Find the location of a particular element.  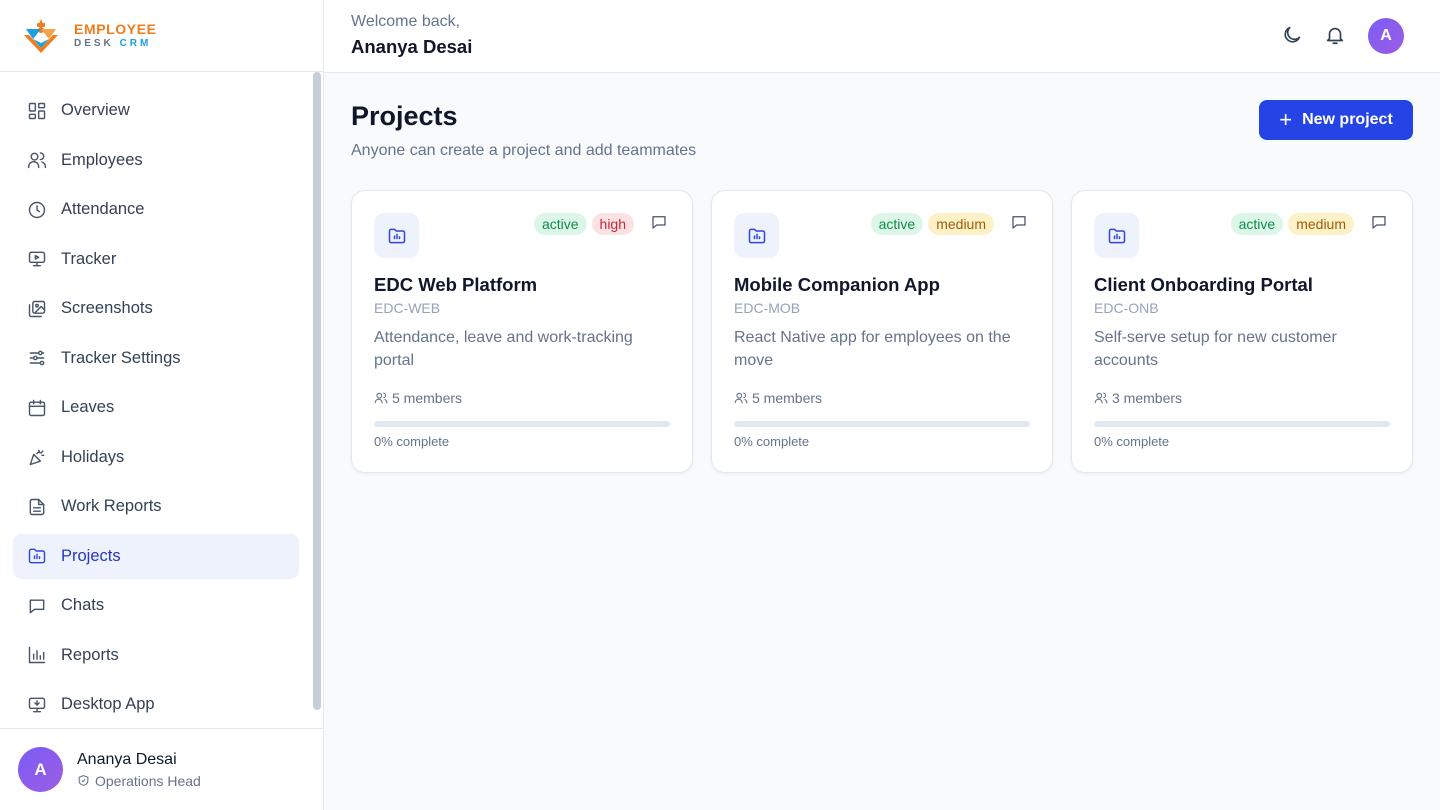

new-project-button: + New project is located at coordinates (1336, 120).